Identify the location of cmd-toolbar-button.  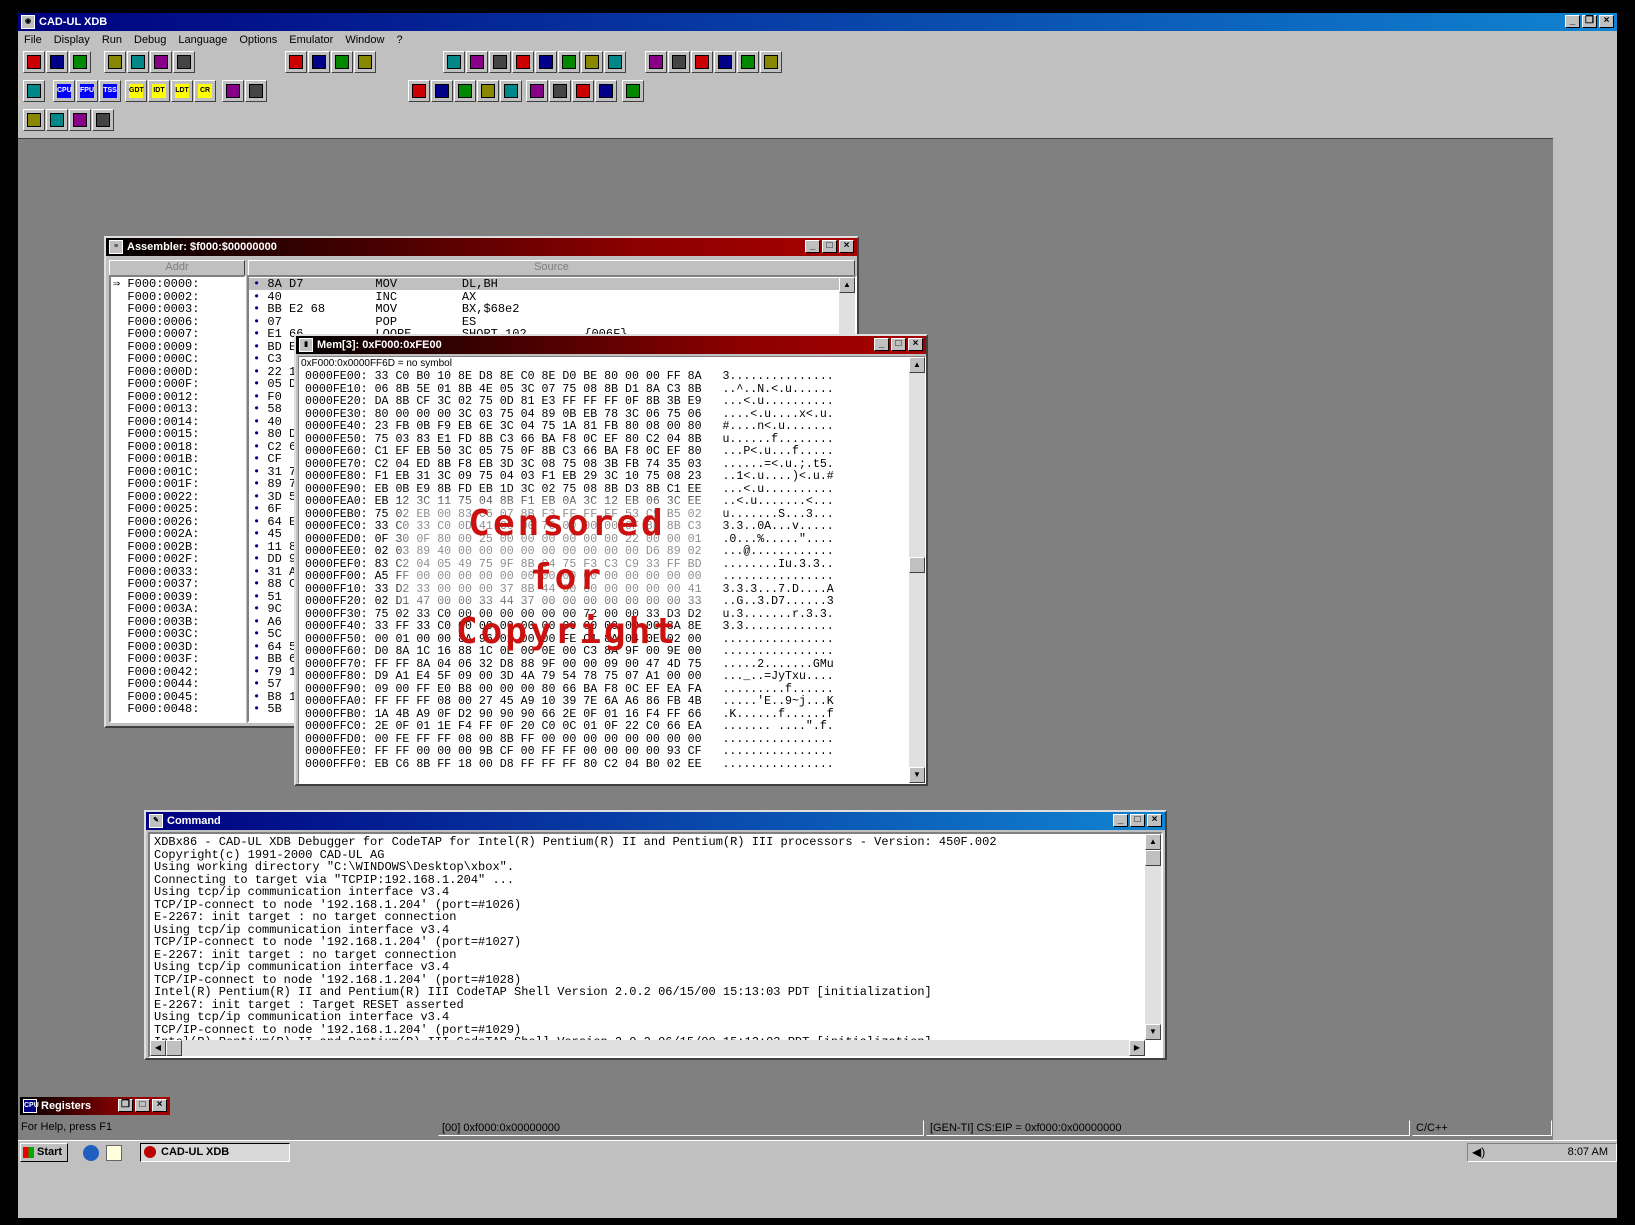
(419, 91).